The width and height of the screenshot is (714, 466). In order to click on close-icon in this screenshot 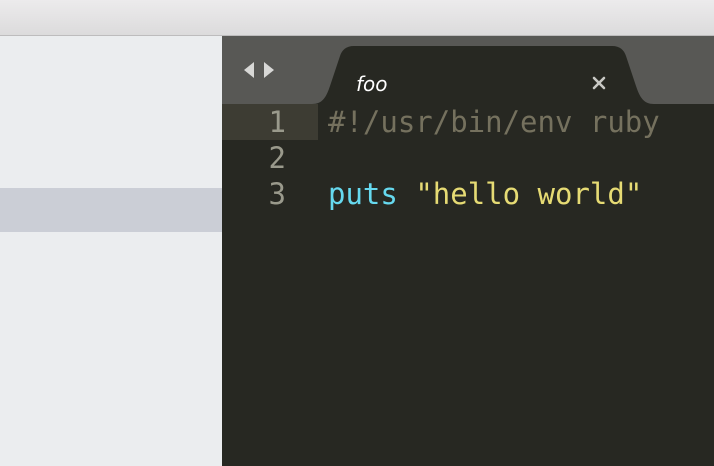, I will do `click(599, 83)`.